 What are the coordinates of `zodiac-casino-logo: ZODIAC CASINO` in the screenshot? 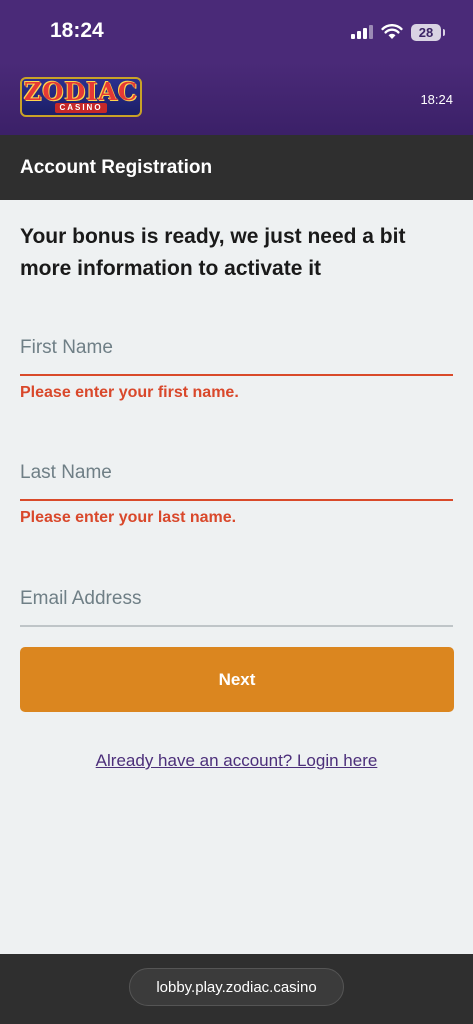 It's located at (81, 97).